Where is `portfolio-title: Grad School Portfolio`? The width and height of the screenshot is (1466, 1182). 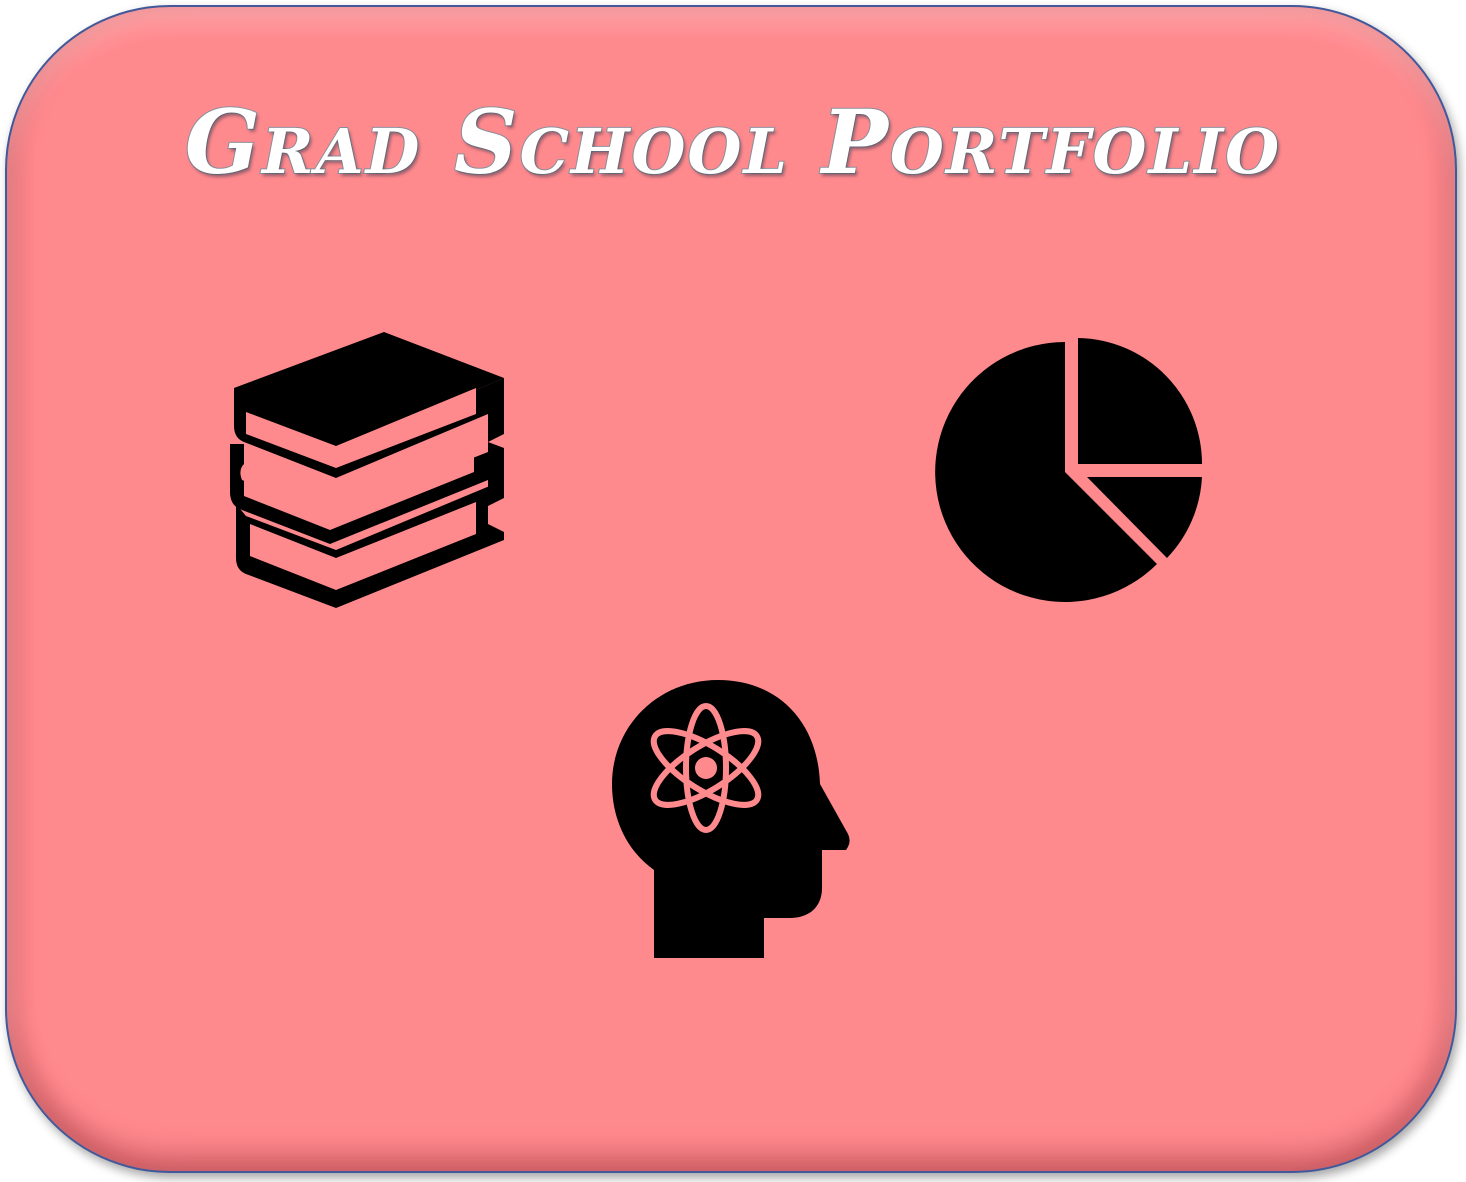
portfolio-title: Grad School Portfolio is located at coordinates (733, 142).